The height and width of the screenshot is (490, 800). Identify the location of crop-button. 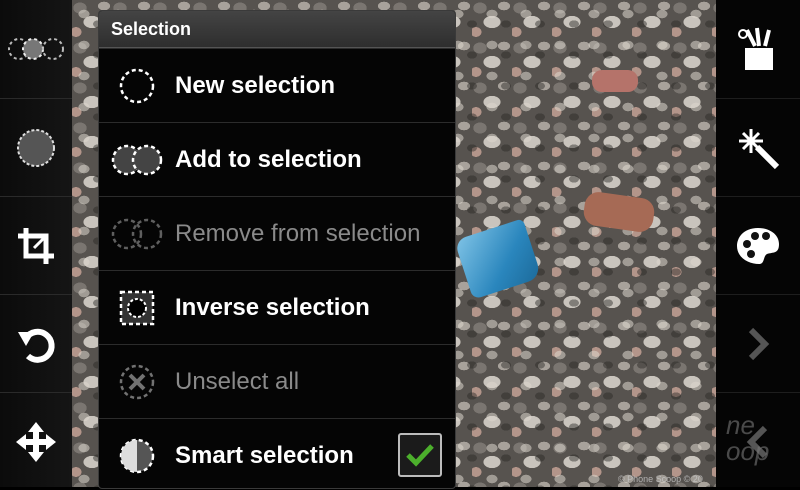
(36, 245).